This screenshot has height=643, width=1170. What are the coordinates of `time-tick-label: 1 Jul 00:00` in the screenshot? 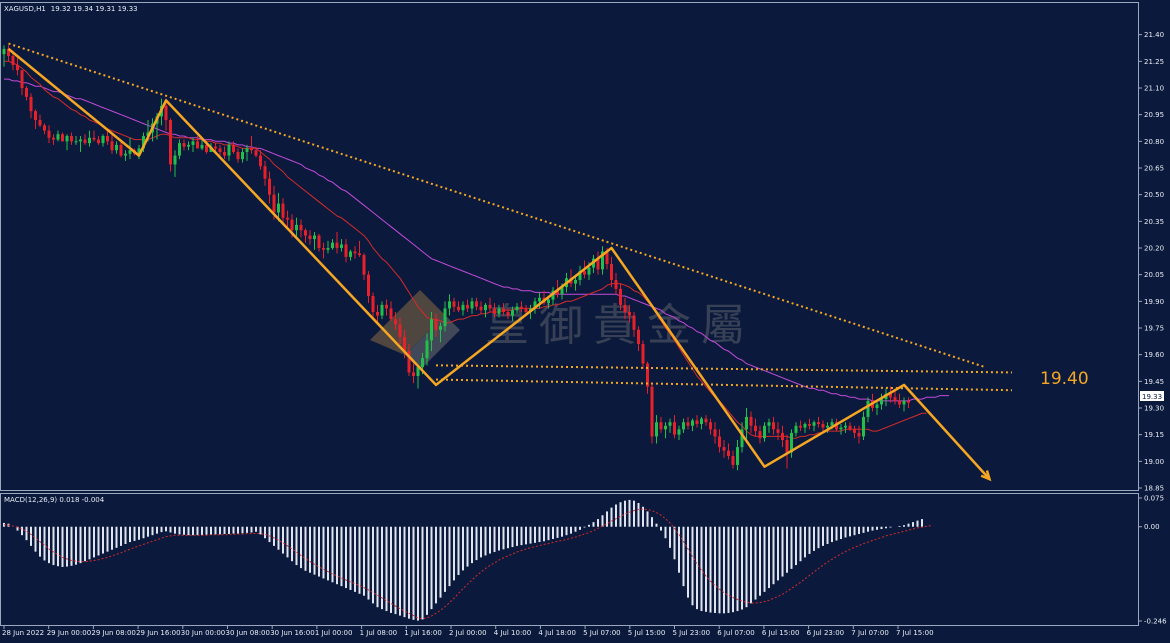 It's located at (334, 633).